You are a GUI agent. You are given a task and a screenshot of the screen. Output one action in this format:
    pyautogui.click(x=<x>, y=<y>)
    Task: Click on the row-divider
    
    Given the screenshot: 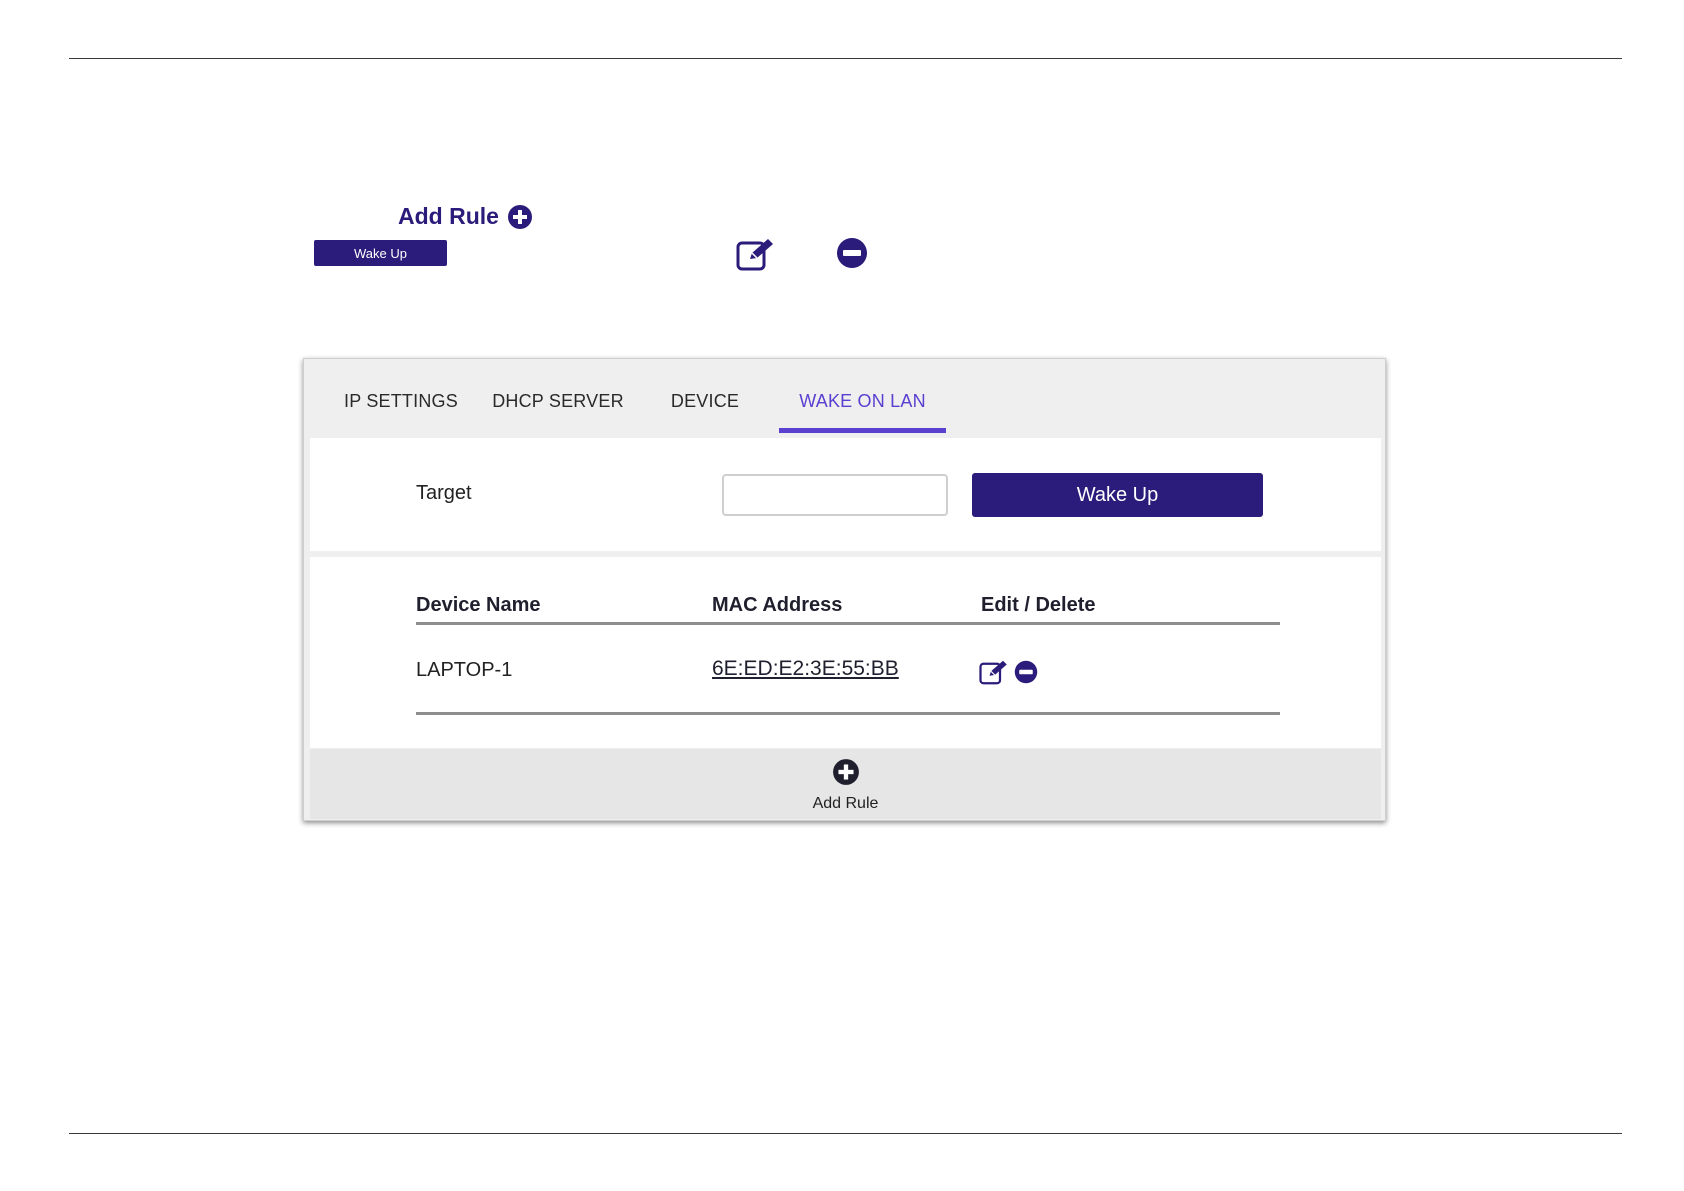 What is the action you would take?
    pyautogui.click(x=848, y=713)
    